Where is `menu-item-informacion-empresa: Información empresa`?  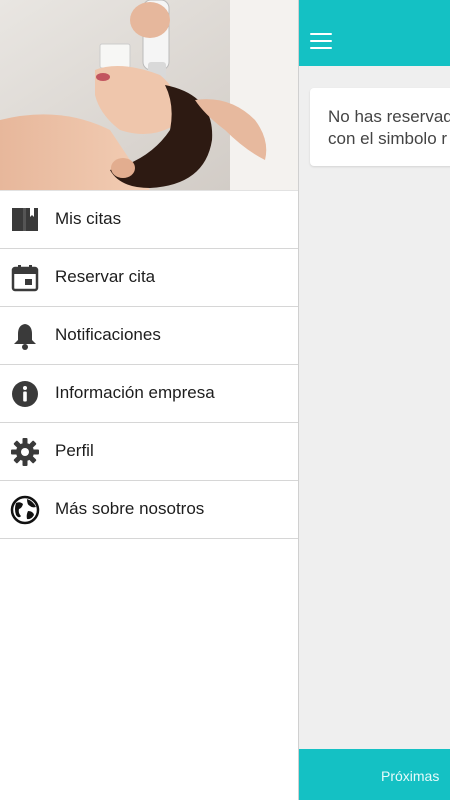
menu-item-informacion-empresa: Información empresa is located at coordinates (149, 394).